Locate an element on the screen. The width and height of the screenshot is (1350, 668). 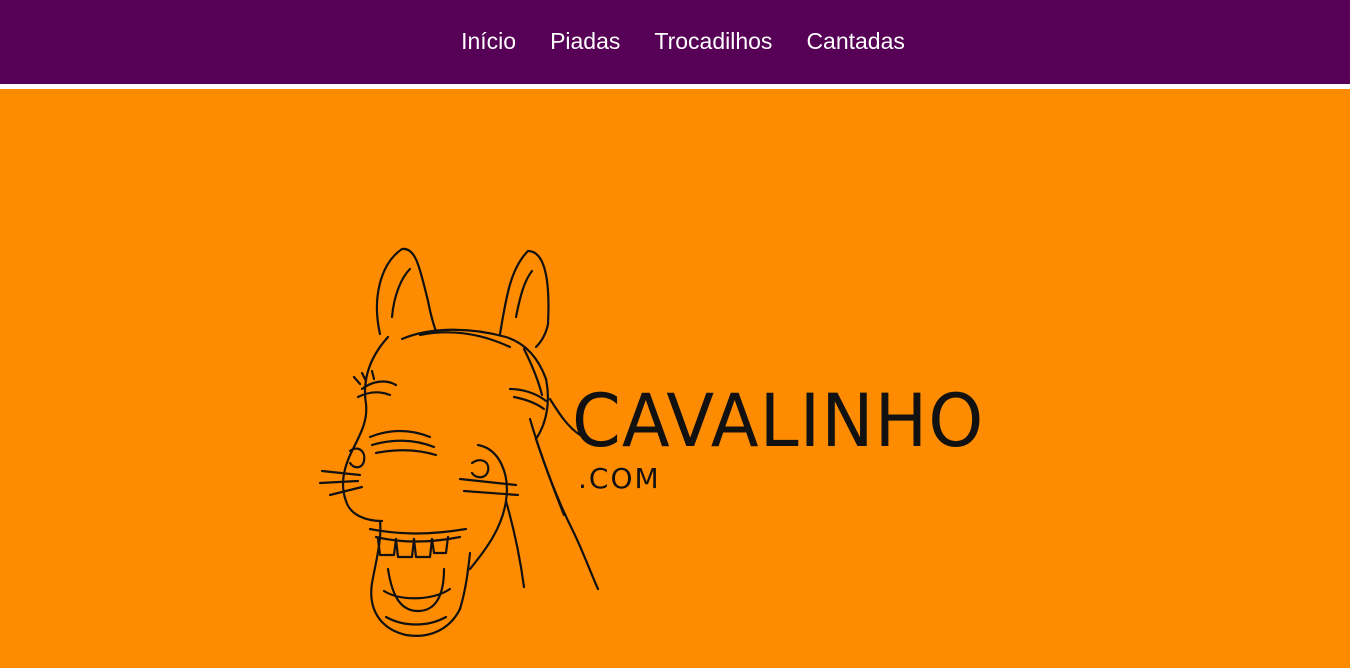
nav-item-piadas: Piadas is located at coordinates (585, 42).